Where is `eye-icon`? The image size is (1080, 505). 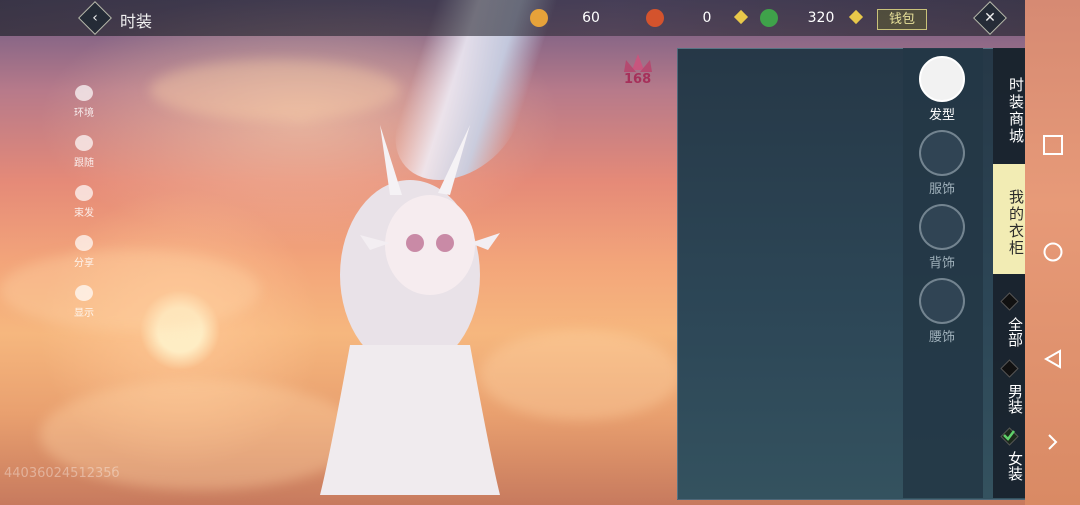 eye-icon is located at coordinates (84, 293).